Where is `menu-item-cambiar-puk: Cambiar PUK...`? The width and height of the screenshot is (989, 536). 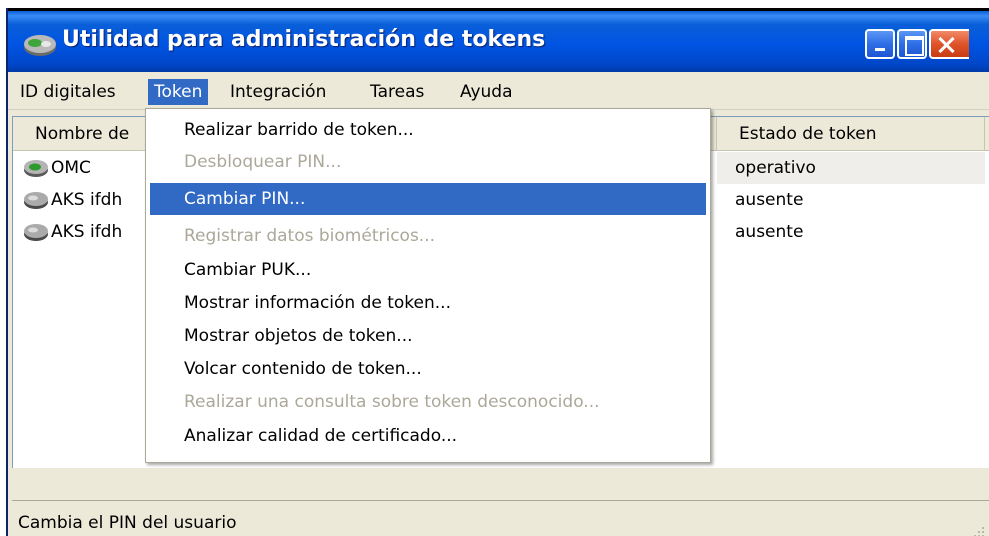 menu-item-cambiar-puk: Cambiar PUK... is located at coordinates (428, 270).